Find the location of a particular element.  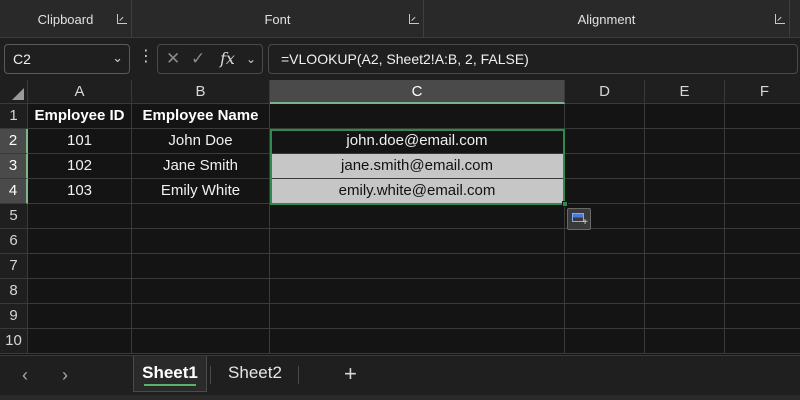

insert-function-icon: fx is located at coordinates (227, 58).